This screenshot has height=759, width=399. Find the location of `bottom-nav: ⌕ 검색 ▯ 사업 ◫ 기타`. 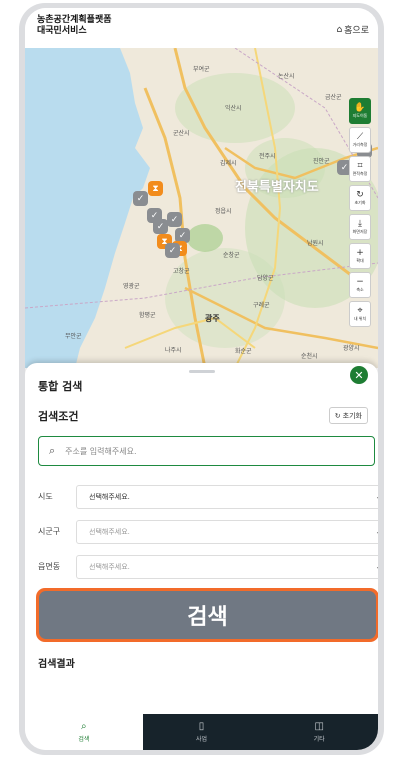

bottom-nav: ⌕ 검색 ▯ 사업 ◫ 기타 is located at coordinates (201, 732).